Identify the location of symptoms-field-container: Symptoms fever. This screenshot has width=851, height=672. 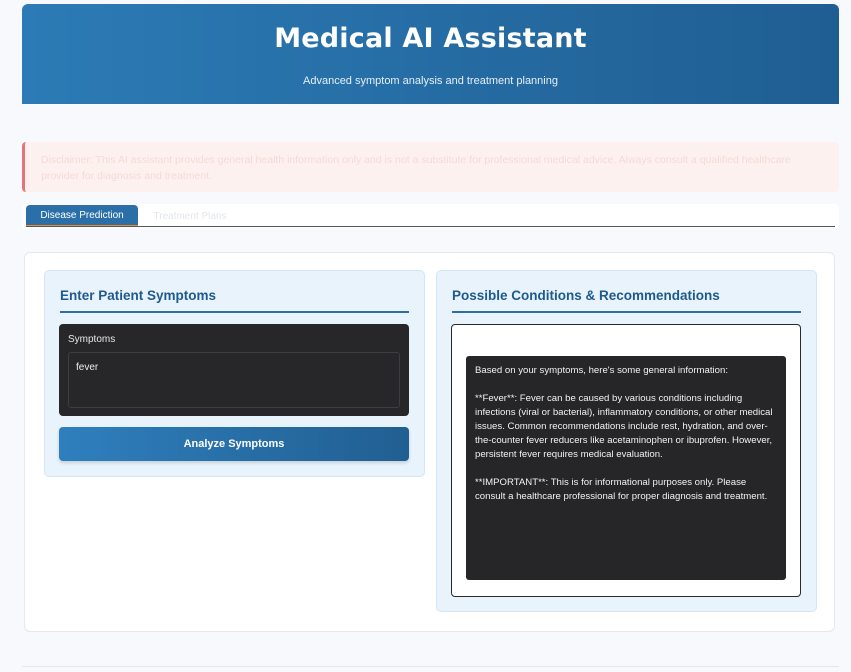
(234, 370).